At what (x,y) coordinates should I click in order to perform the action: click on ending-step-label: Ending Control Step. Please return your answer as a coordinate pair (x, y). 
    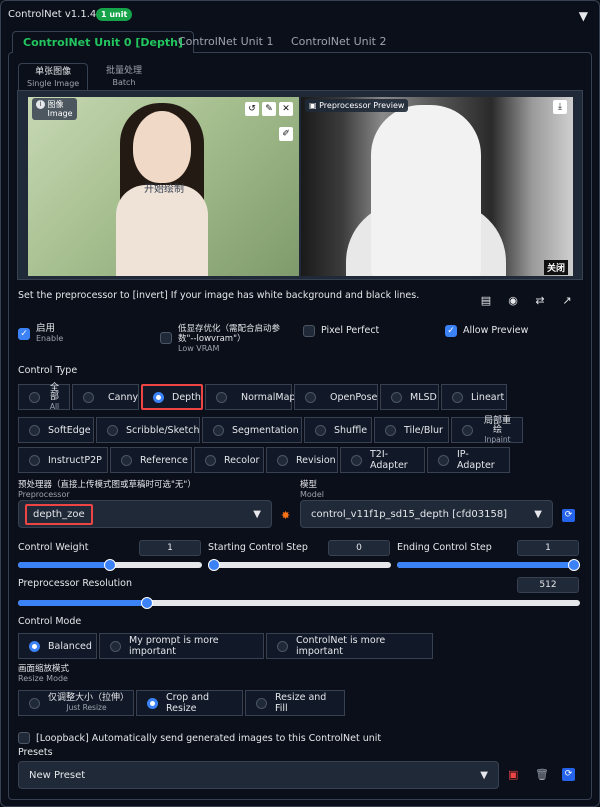
    Looking at the image, I should click on (444, 547).